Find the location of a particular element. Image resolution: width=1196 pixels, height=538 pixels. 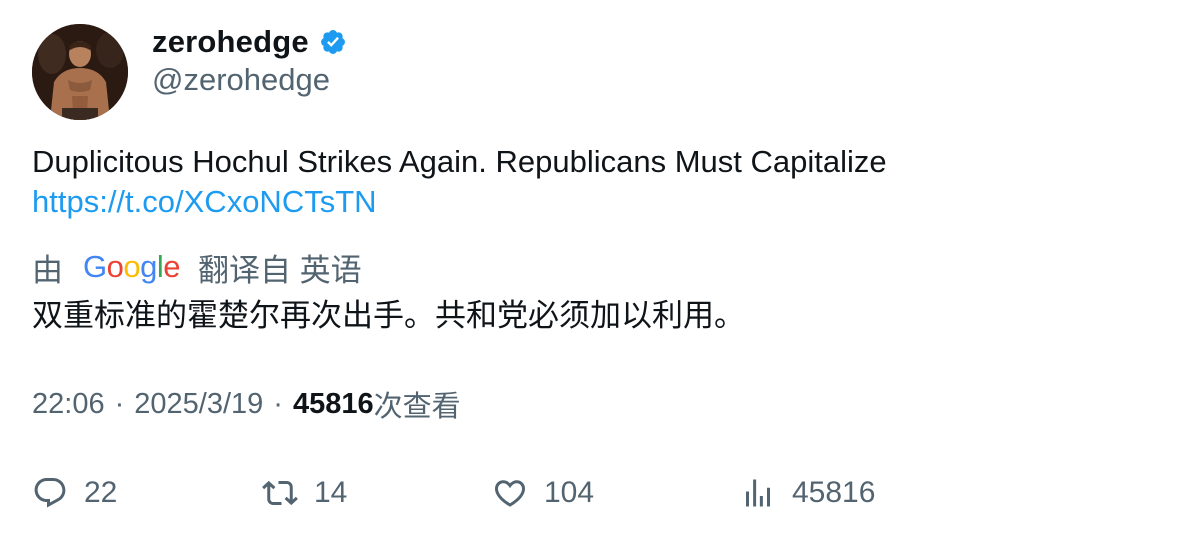

tweet-date: 2025/3/19 is located at coordinates (198, 404).